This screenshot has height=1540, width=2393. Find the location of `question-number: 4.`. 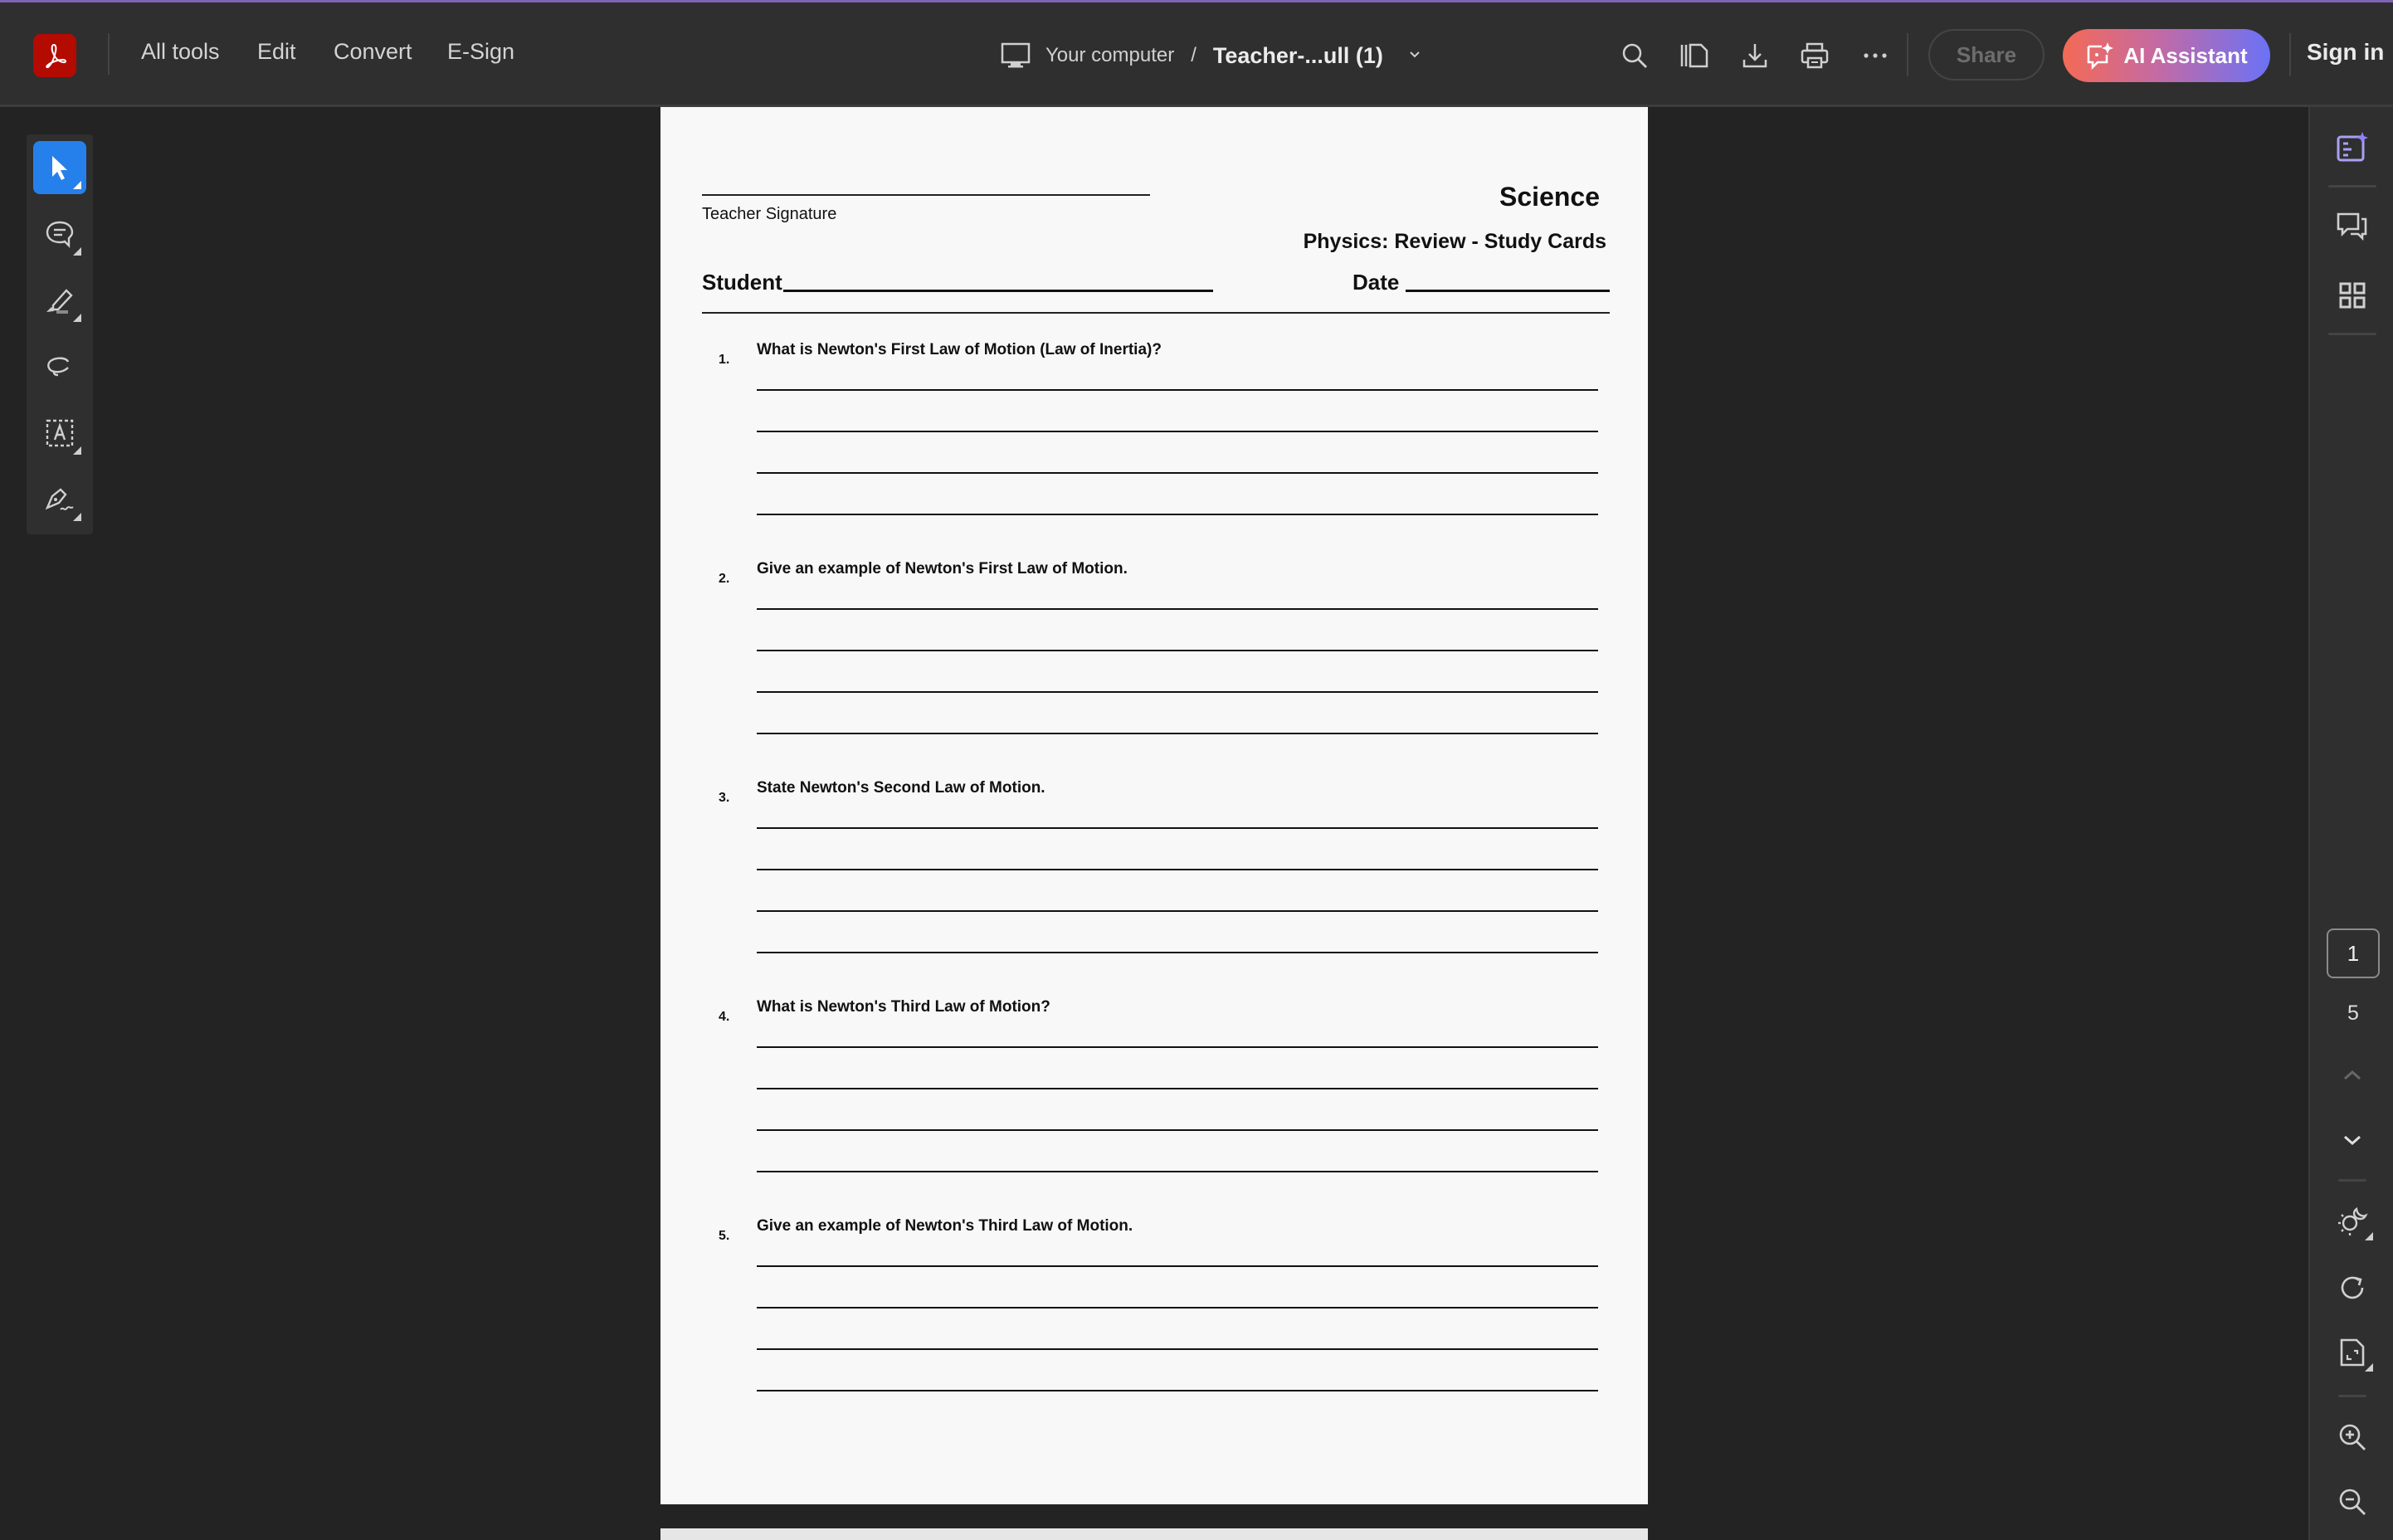

question-number: 4. is located at coordinates (724, 1017).